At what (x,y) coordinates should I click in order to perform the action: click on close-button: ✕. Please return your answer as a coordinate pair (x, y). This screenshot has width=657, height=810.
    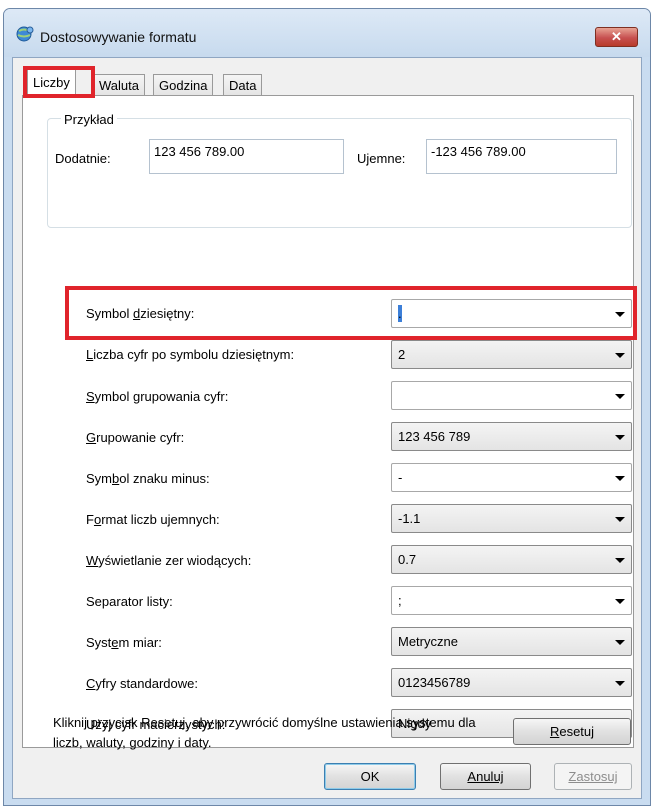
    Looking at the image, I should click on (616, 37).